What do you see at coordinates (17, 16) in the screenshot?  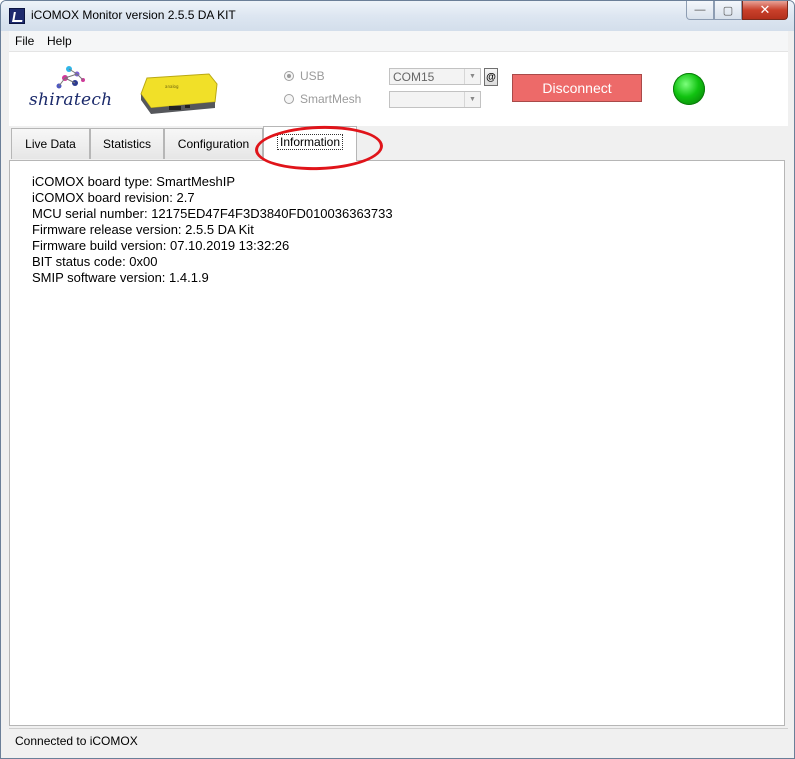 I see `app-icon` at bounding box center [17, 16].